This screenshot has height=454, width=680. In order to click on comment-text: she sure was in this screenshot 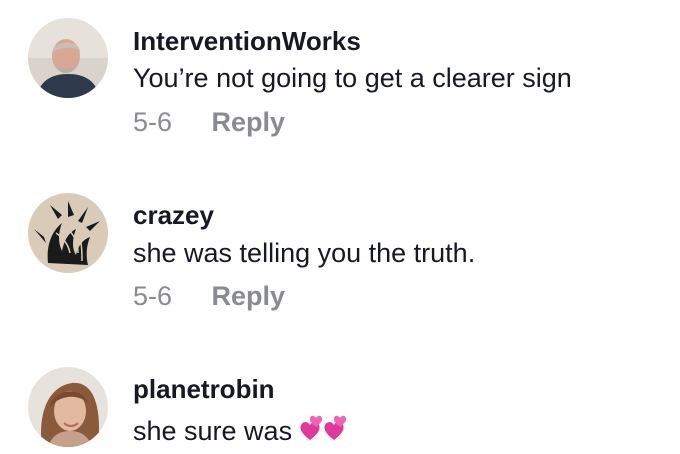, I will do `click(213, 431)`.